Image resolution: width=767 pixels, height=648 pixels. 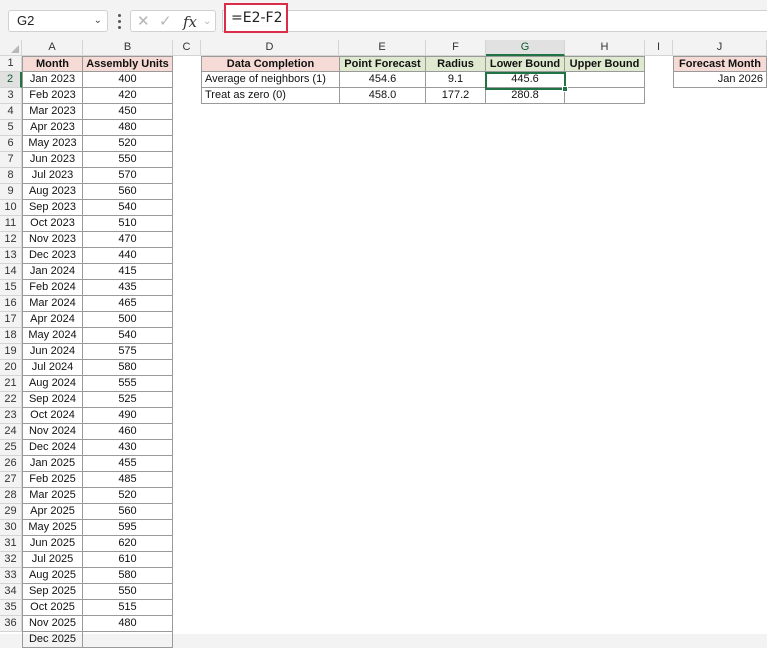 What do you see at coordinates (52, 272) in the screenshot?
I see `month-cell: Jan 2024` at bounding box center [52, 272].